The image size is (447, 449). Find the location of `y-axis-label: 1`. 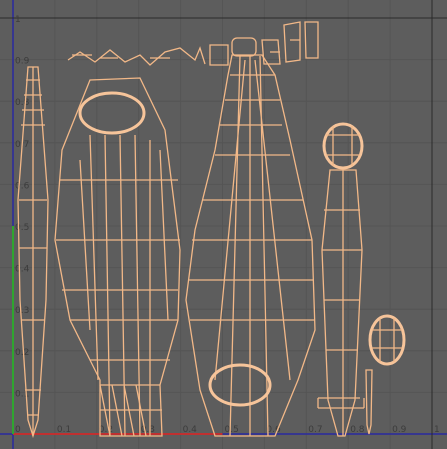

y-axis-label: 1 is located at coordinates (18, 20).